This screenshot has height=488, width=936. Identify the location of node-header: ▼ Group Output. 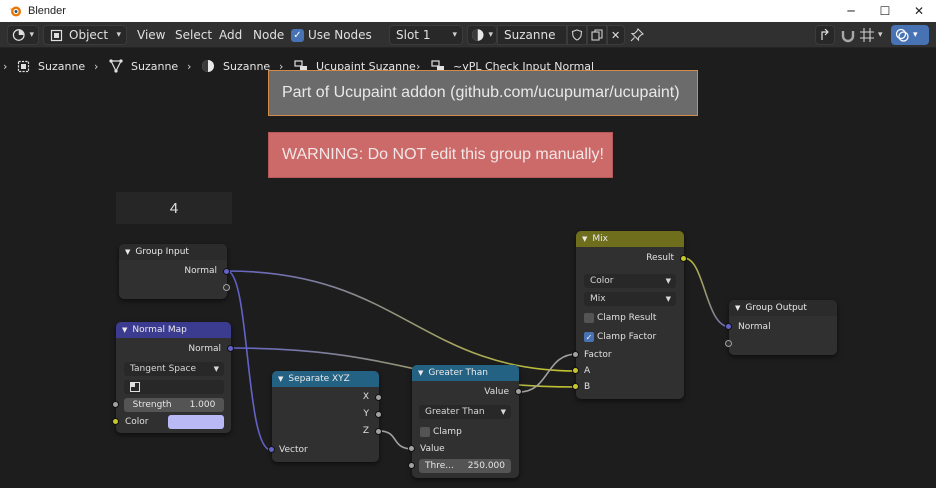
(783, 308).